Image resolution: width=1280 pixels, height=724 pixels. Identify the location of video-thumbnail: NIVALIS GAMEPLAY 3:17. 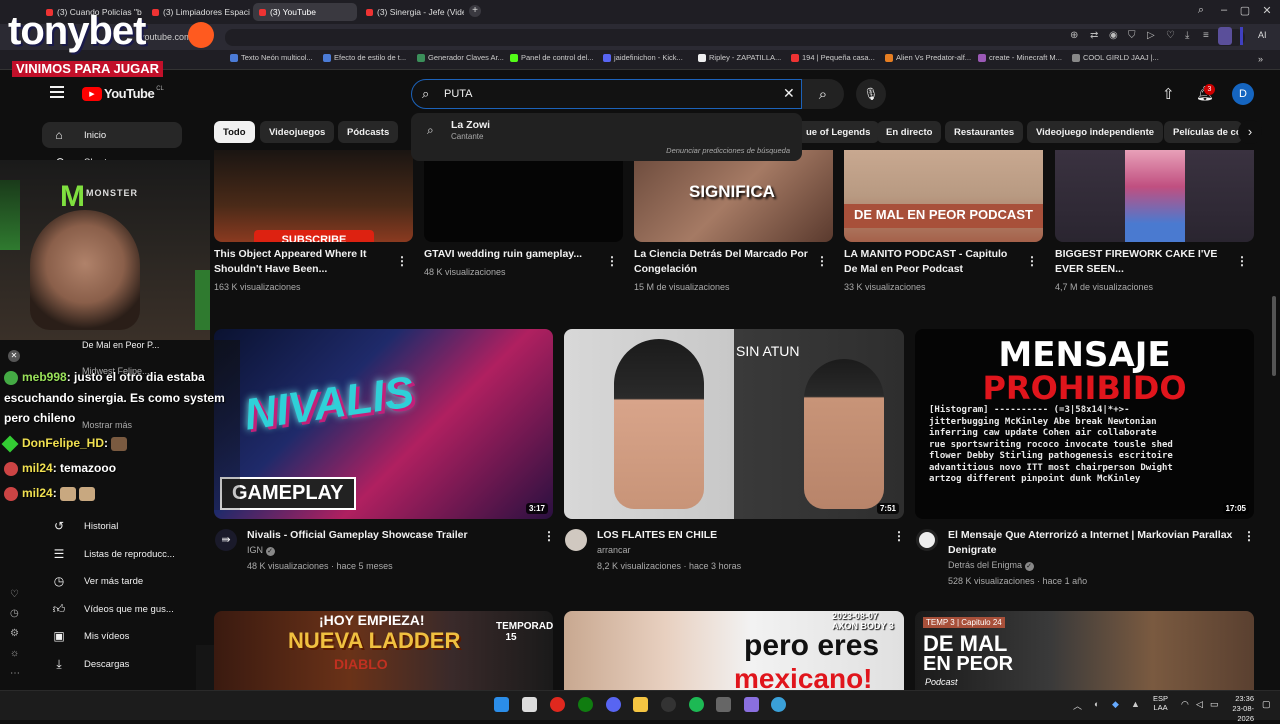
(383, 424).